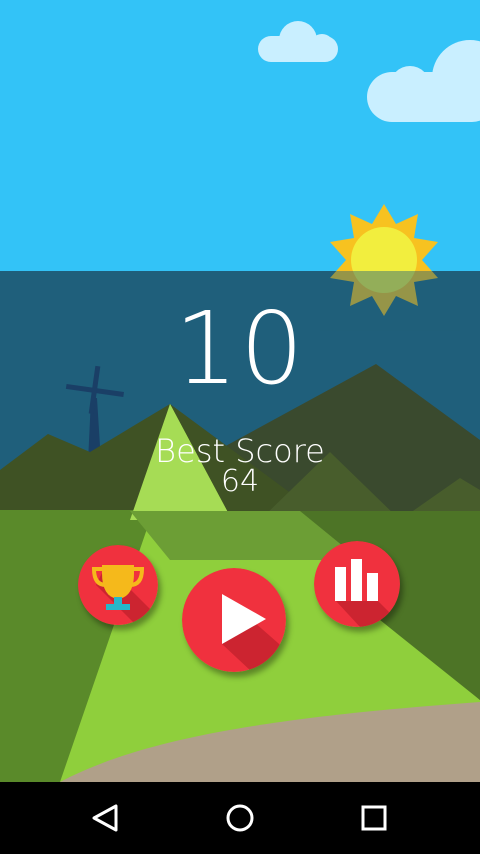 The width and height of the screenshot is (480, 854). I want to click on back-triangle-icon, so click(105, 818).